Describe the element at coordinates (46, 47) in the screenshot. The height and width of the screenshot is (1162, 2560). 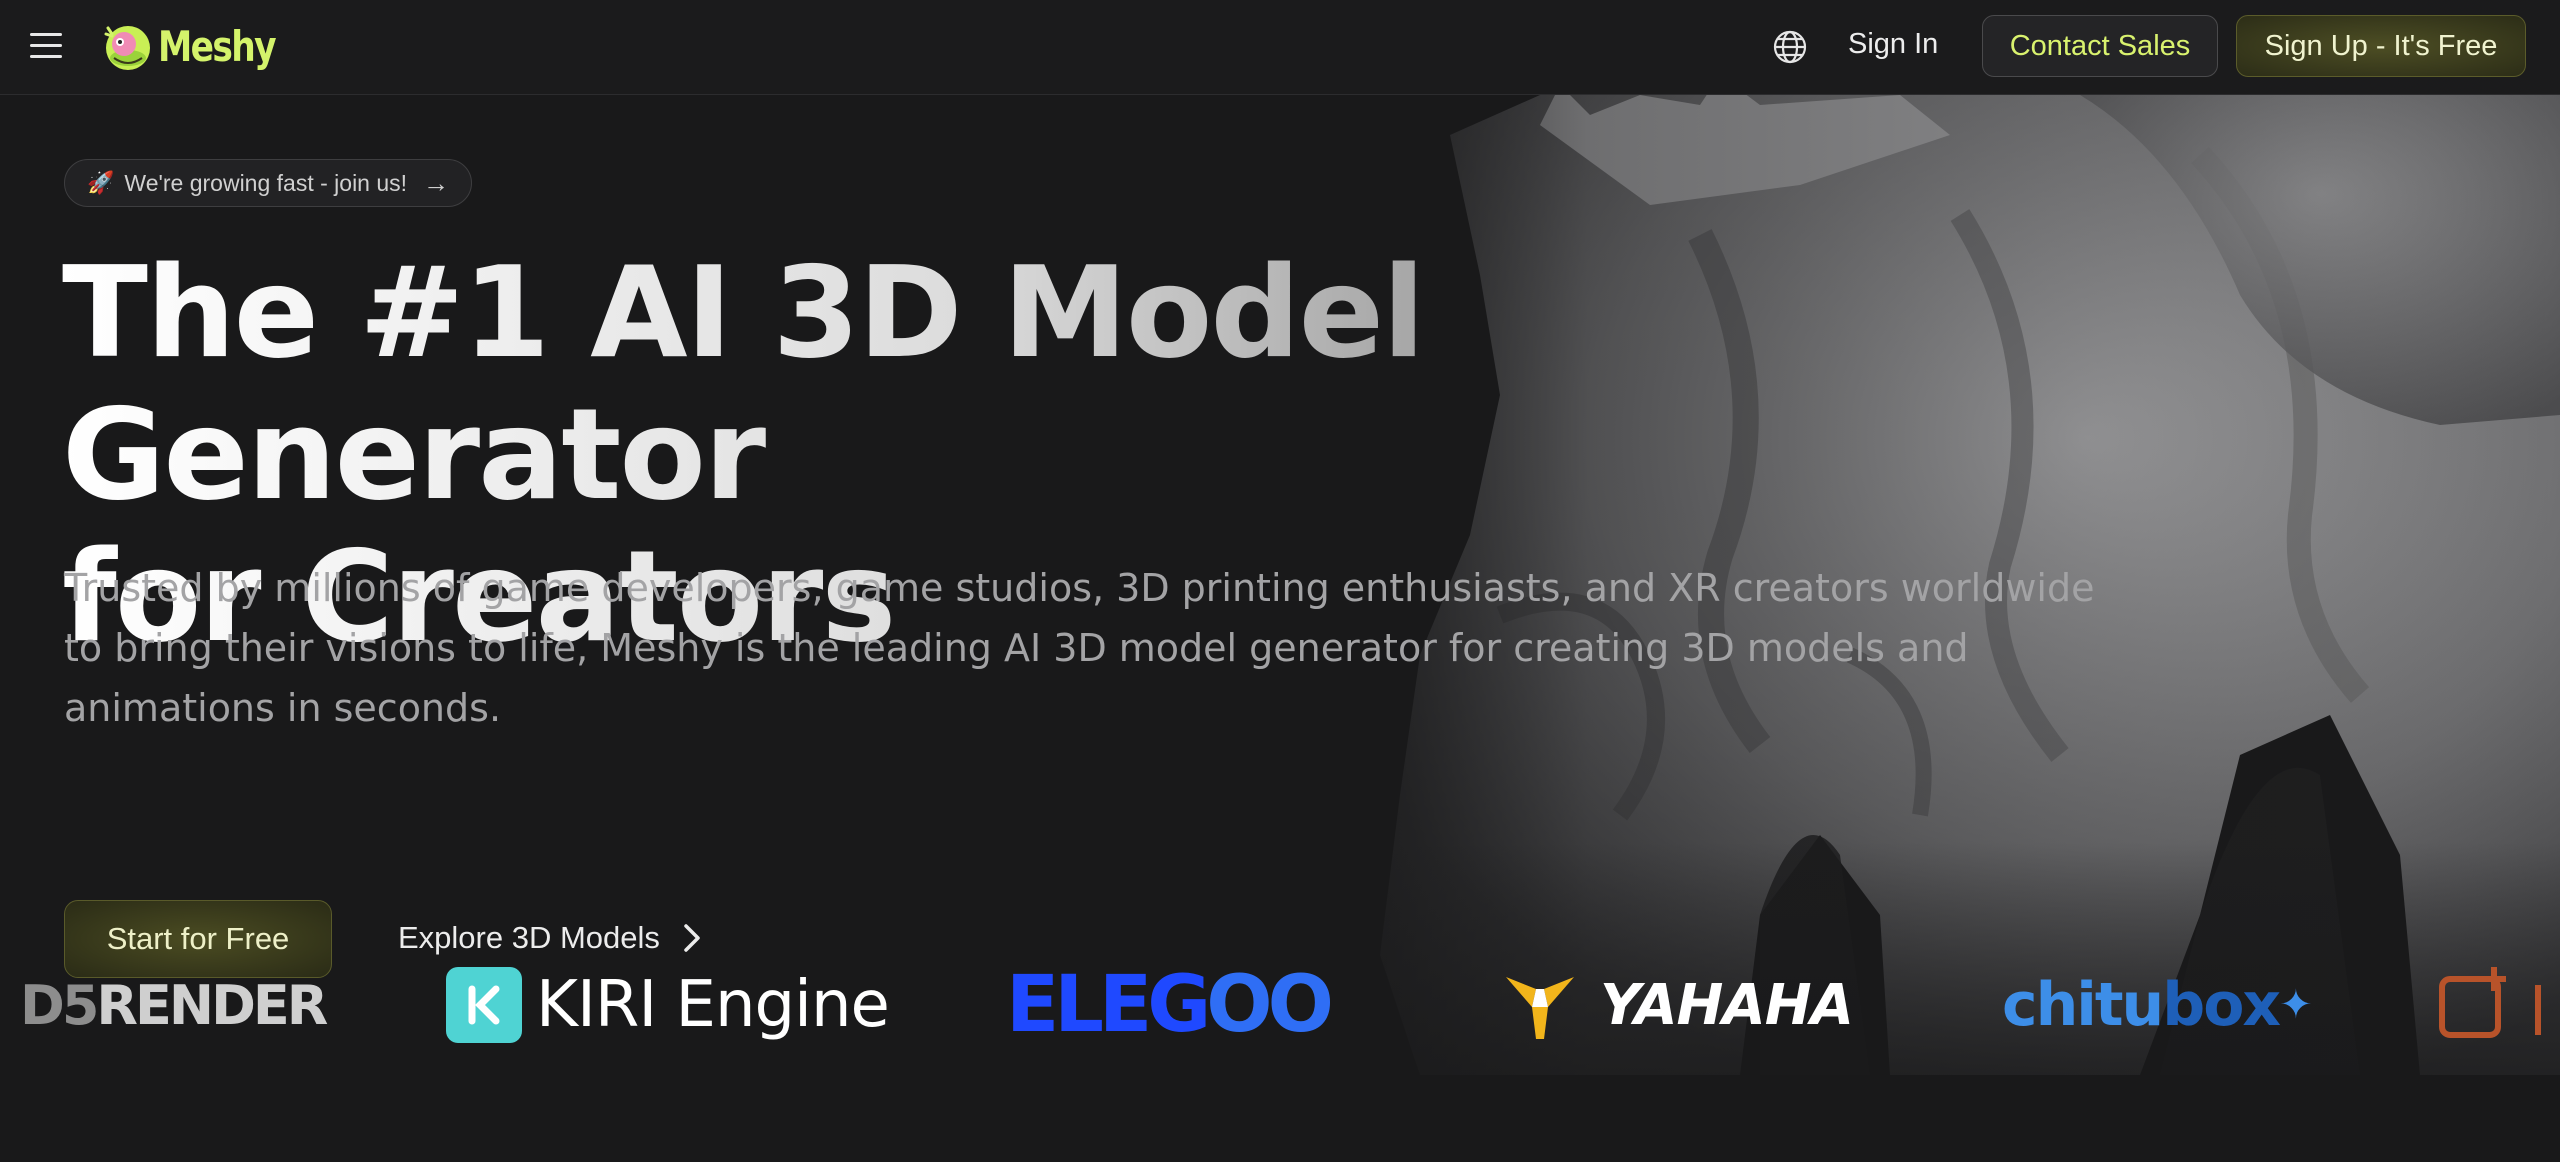
I see `menu-icon` at that location.